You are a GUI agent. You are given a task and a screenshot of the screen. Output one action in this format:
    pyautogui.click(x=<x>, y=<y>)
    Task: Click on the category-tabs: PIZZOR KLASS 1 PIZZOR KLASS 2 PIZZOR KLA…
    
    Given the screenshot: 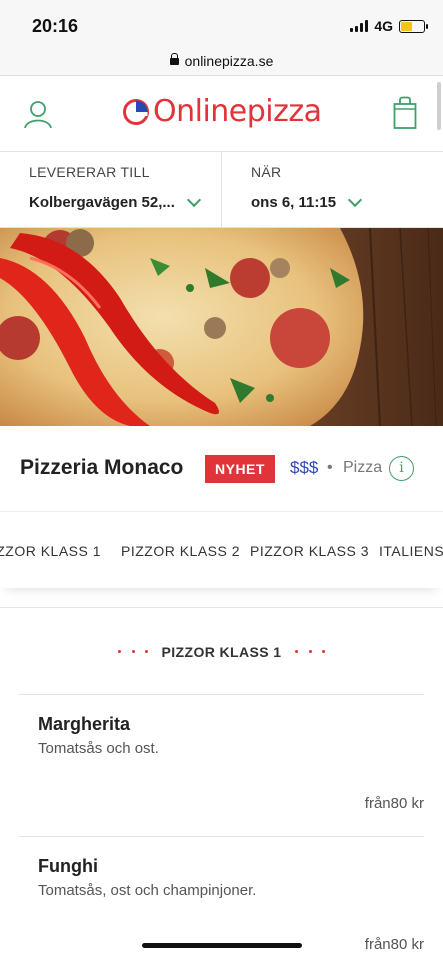 What is the action you would take?
    pyautogui.click(x=221, y=550)
    